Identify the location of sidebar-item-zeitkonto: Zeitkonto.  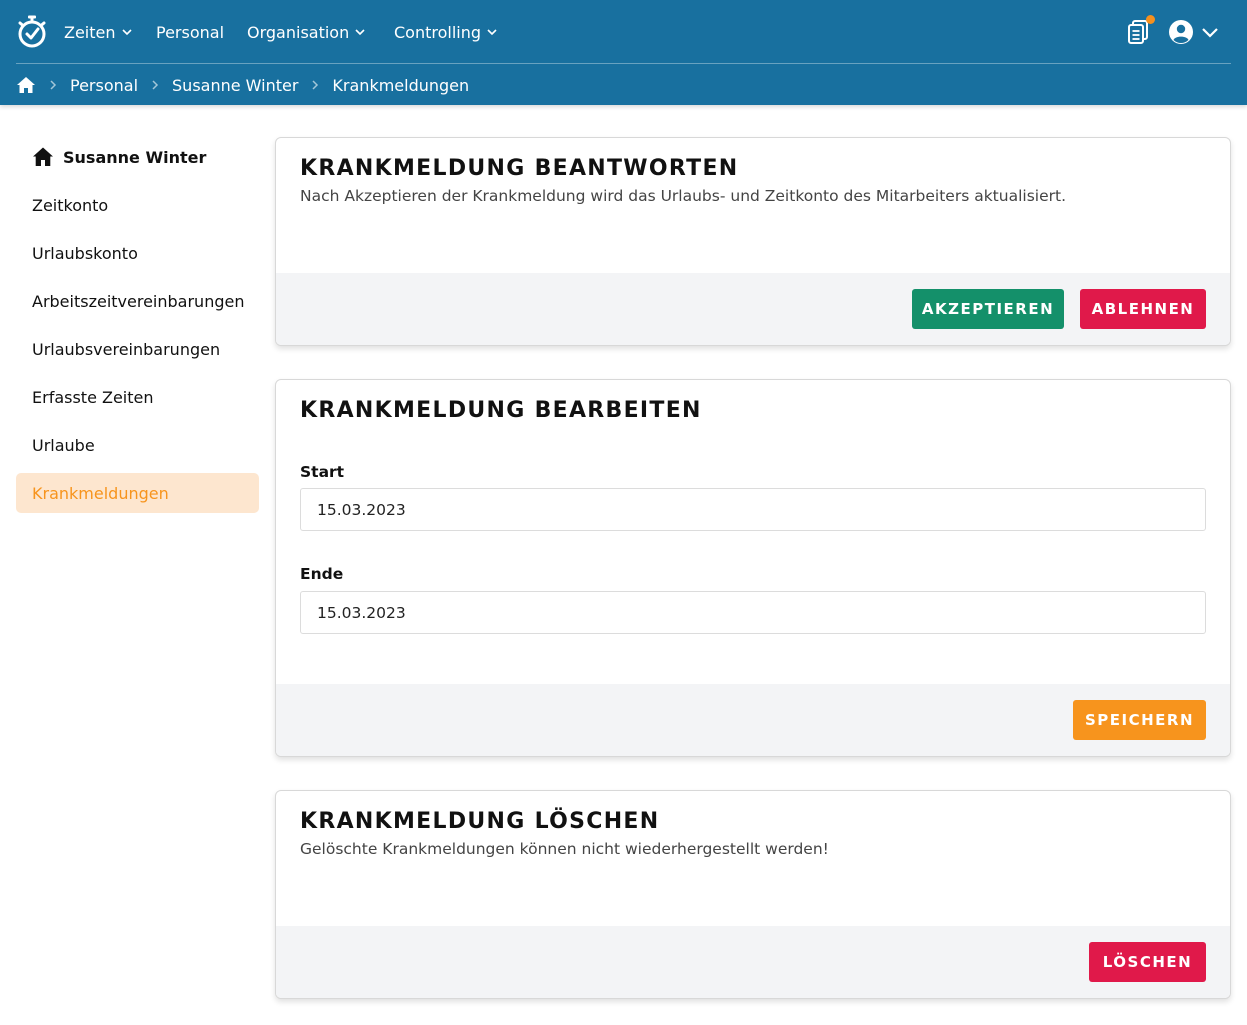
(137, 205).